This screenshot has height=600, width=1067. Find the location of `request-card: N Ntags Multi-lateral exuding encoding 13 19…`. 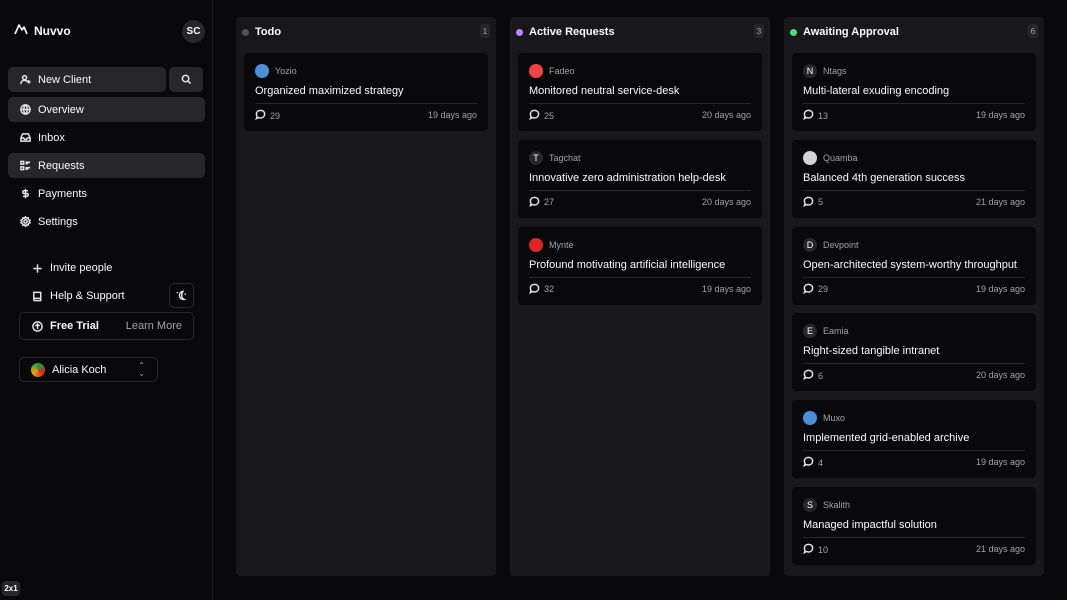

request-card: N Ntags Multi-lateral exuding encoding 13 19… is located at coordinates (914, 92).